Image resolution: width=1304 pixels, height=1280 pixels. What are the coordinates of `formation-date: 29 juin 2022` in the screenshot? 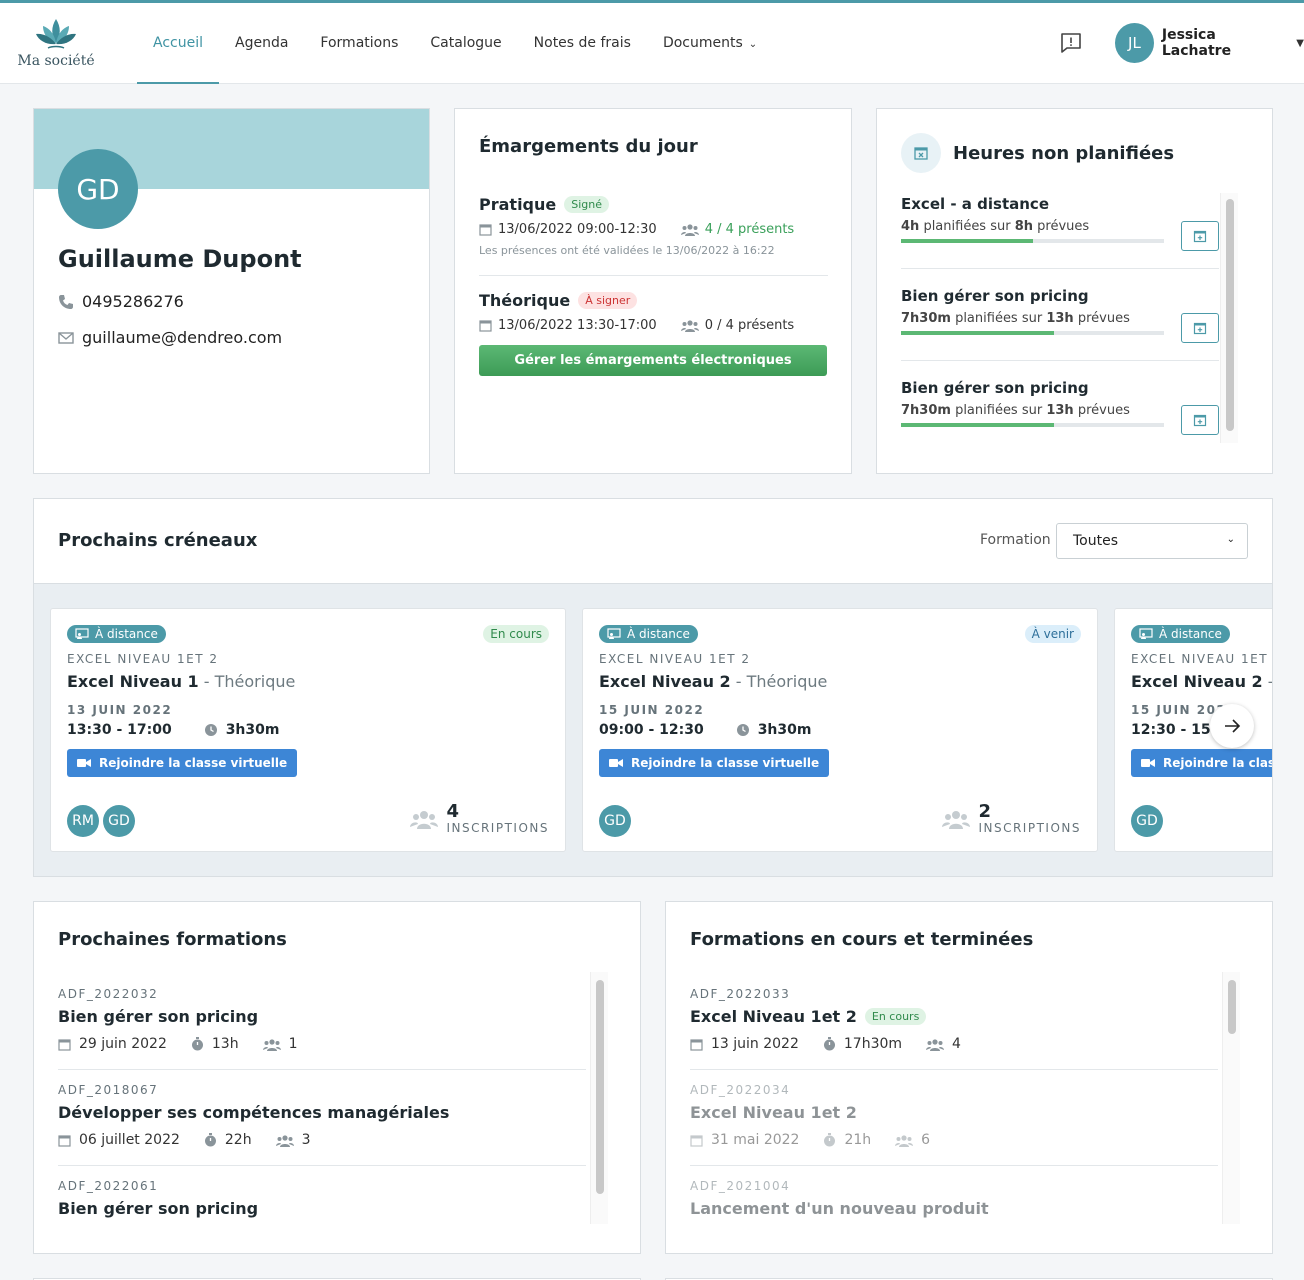 It's located at (123, 1044).